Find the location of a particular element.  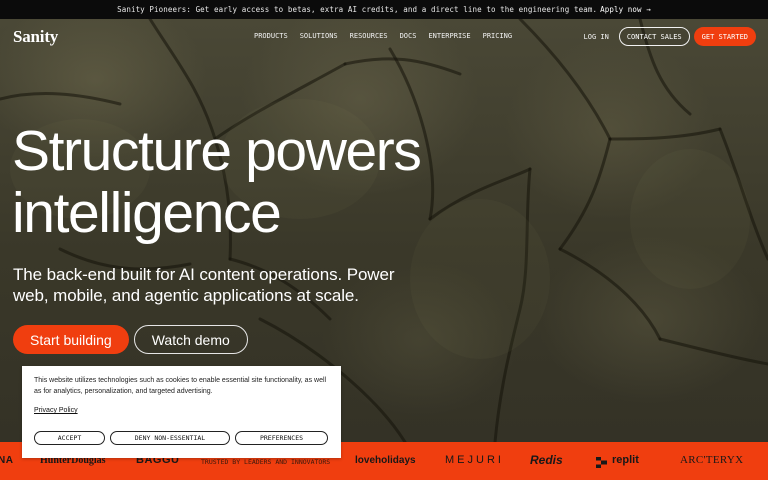

sanity-logo: Sanity is located at coordinates (35, 37).